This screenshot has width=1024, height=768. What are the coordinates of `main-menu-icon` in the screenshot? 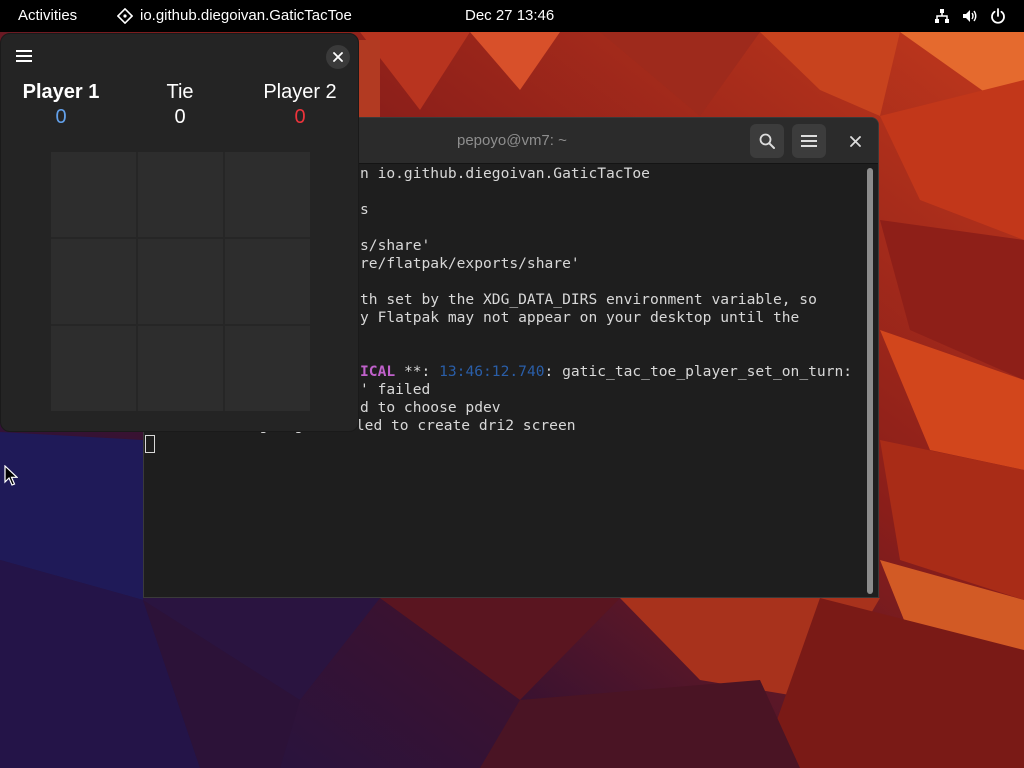 It's located at (24, 56).